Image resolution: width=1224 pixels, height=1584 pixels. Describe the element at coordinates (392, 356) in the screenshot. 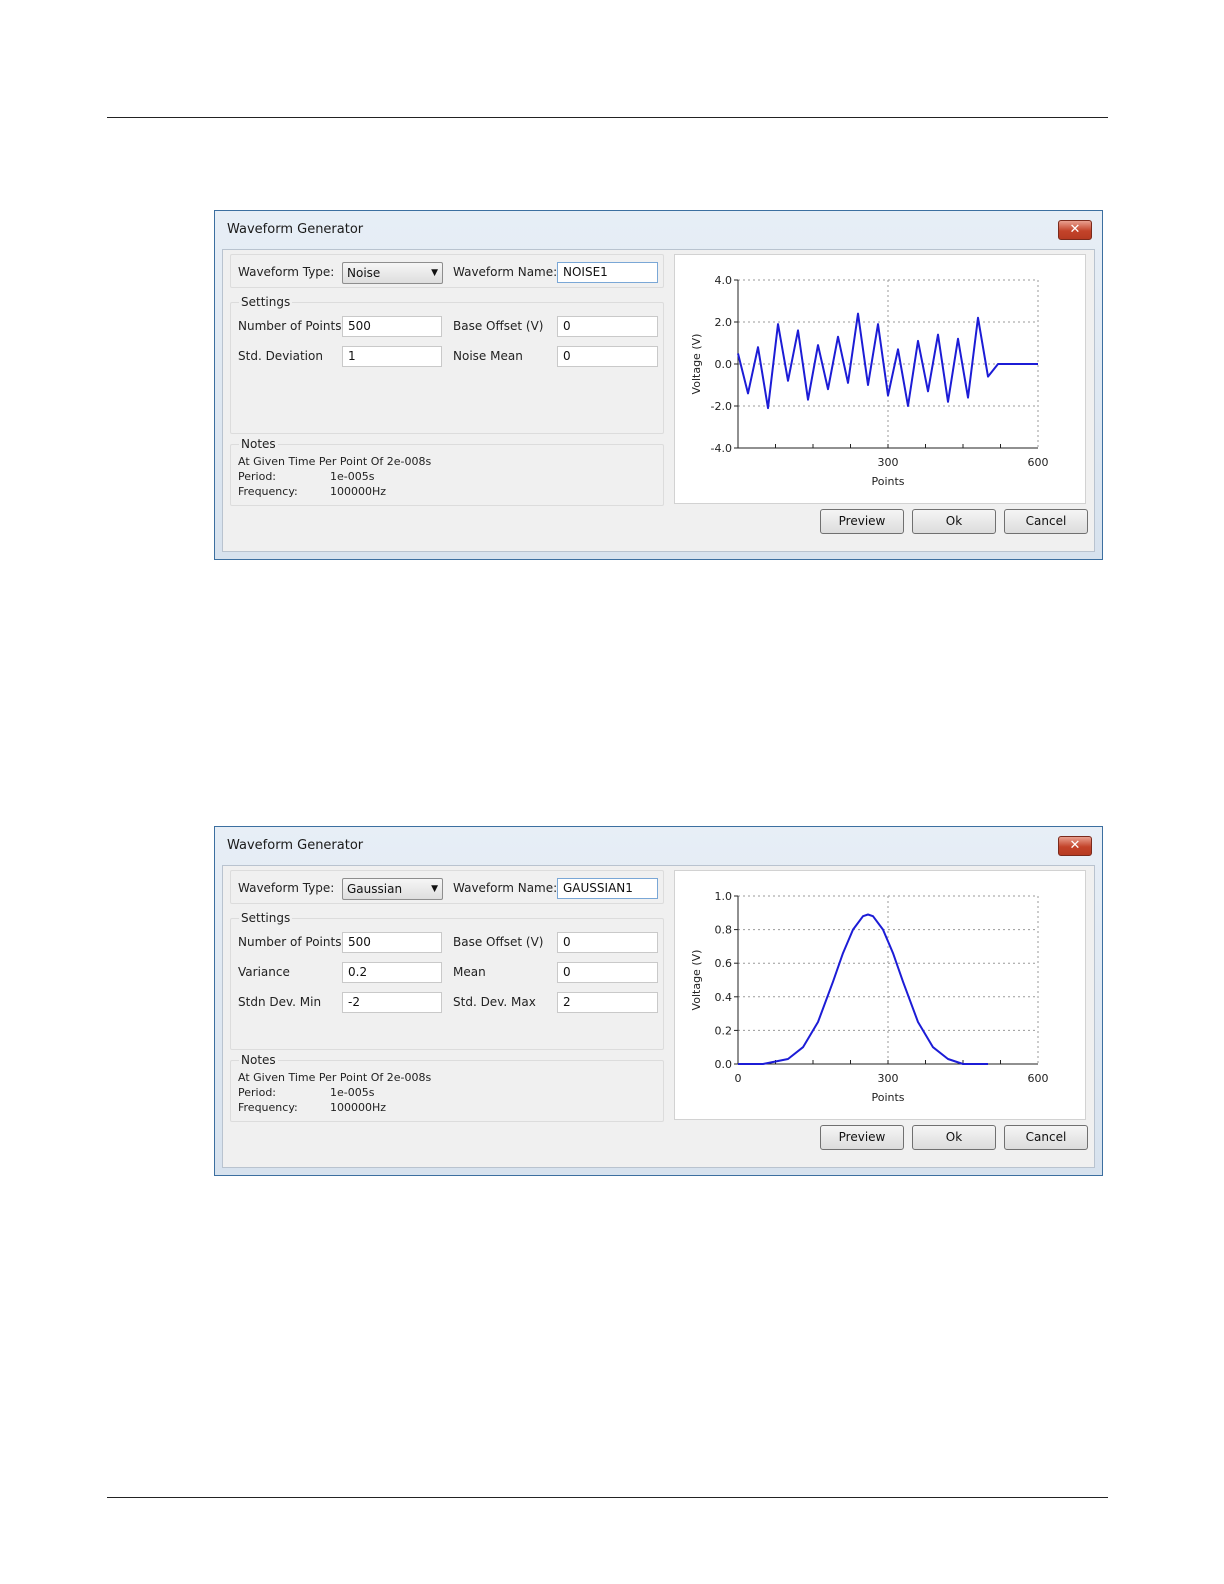

I see `std-deviation-input: 1` at that location.